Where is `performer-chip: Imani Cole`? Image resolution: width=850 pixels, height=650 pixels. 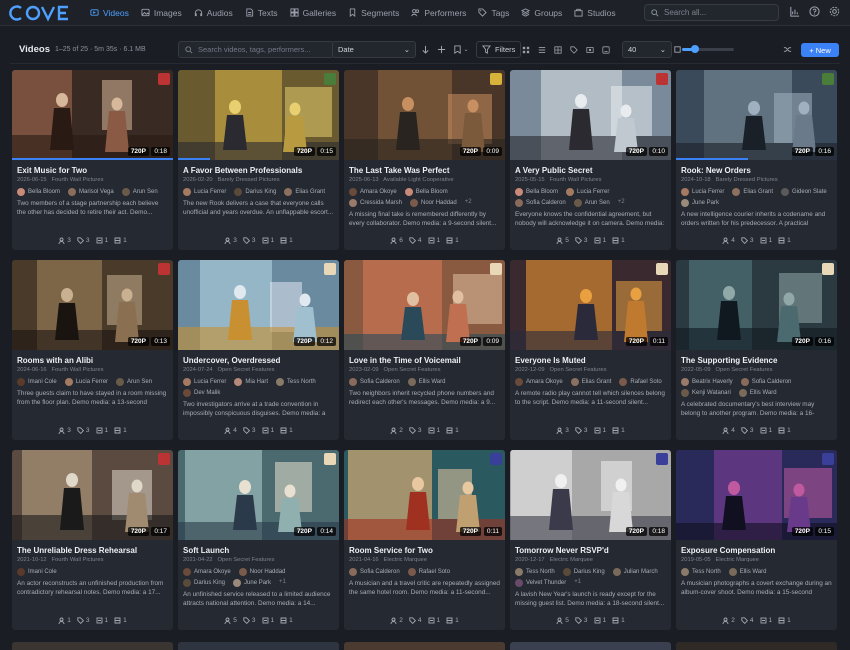 performer-chip: Imani Cole is located at coordinates (37, 572).